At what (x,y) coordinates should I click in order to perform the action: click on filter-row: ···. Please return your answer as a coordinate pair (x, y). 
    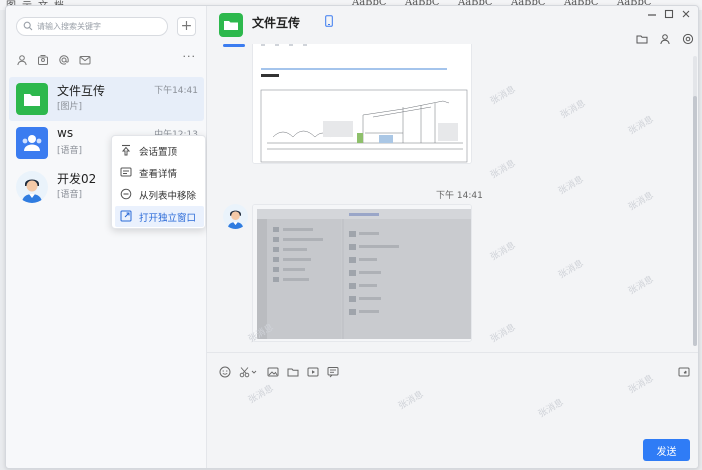
    Looking at the image, I should click on (108, 59).